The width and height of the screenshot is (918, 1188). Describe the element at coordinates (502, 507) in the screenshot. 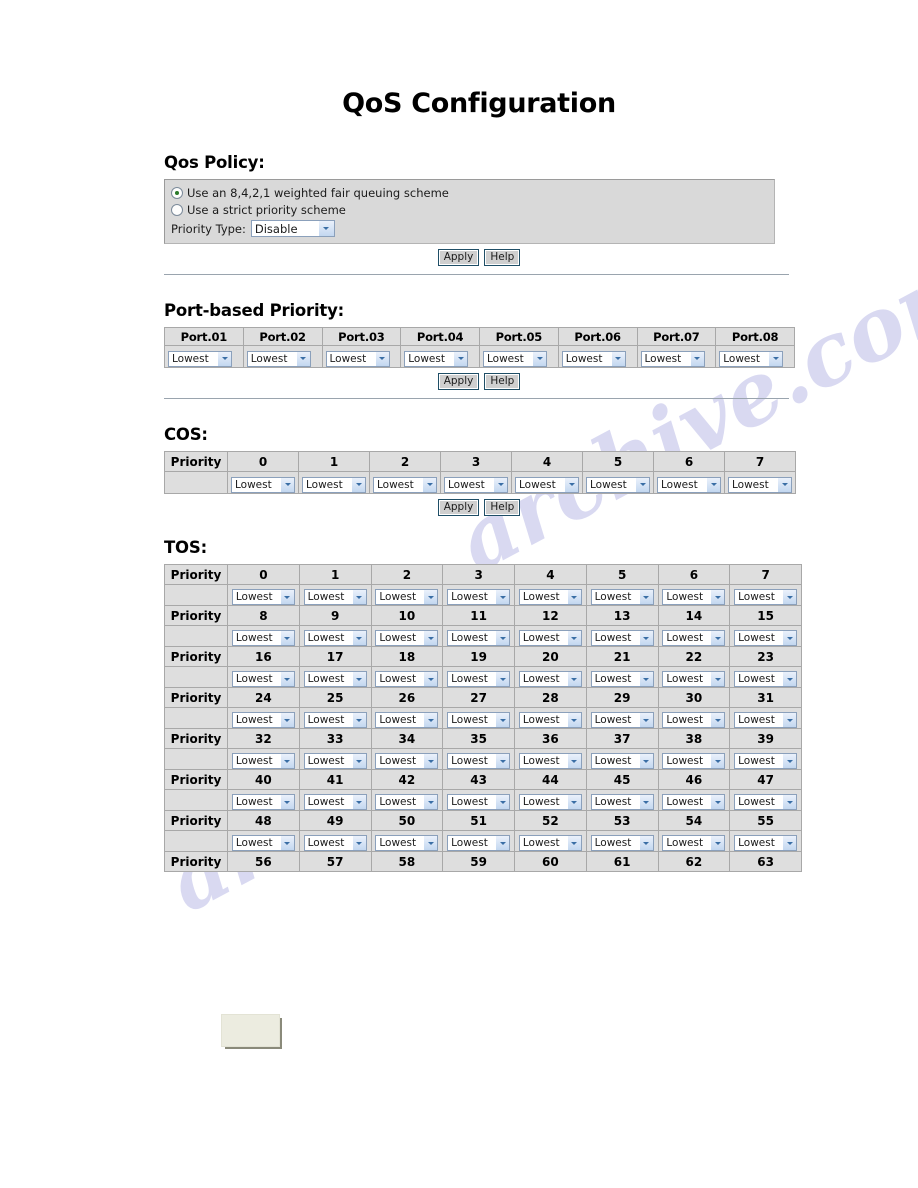

I see `cos-help-button: Help` at that location.